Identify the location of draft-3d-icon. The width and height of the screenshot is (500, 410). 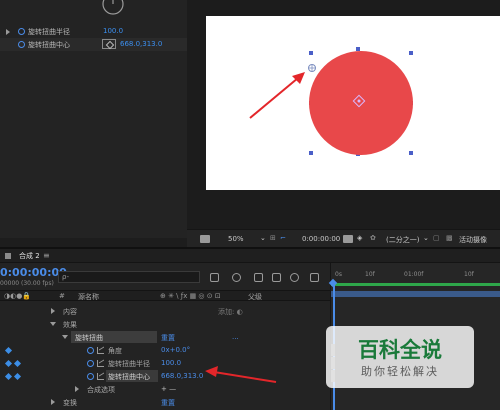
(236, 277).